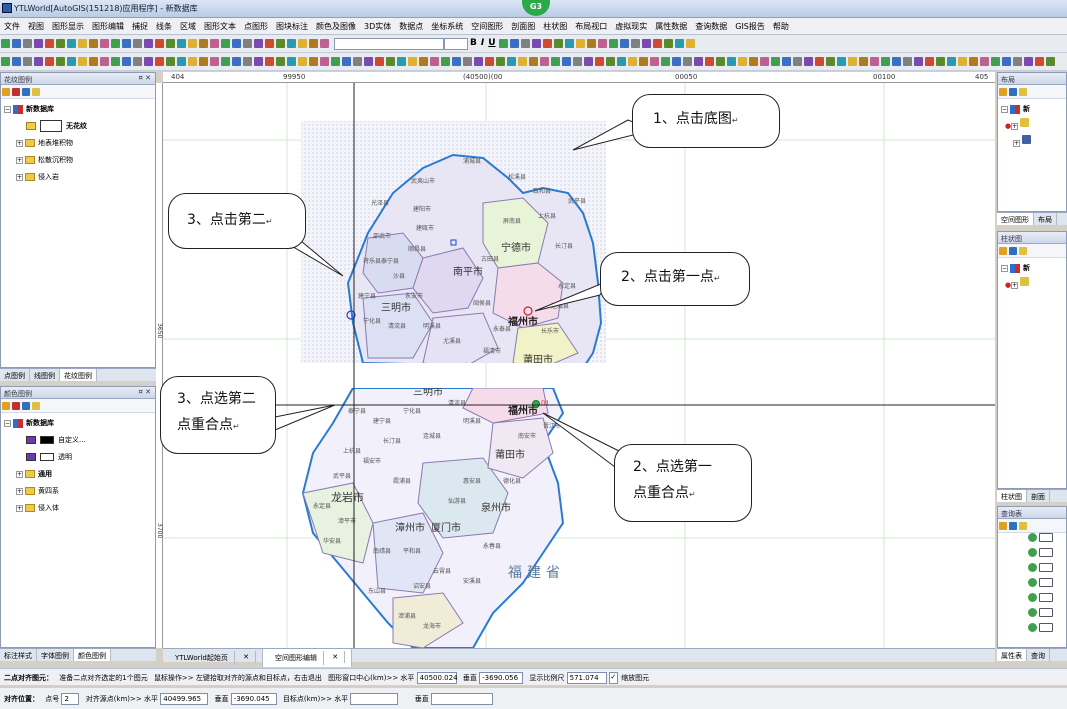 The width and height of the screenshot is (1067, 709). I want to click on tree-item: + 地表堆积物, so click(79, 143).